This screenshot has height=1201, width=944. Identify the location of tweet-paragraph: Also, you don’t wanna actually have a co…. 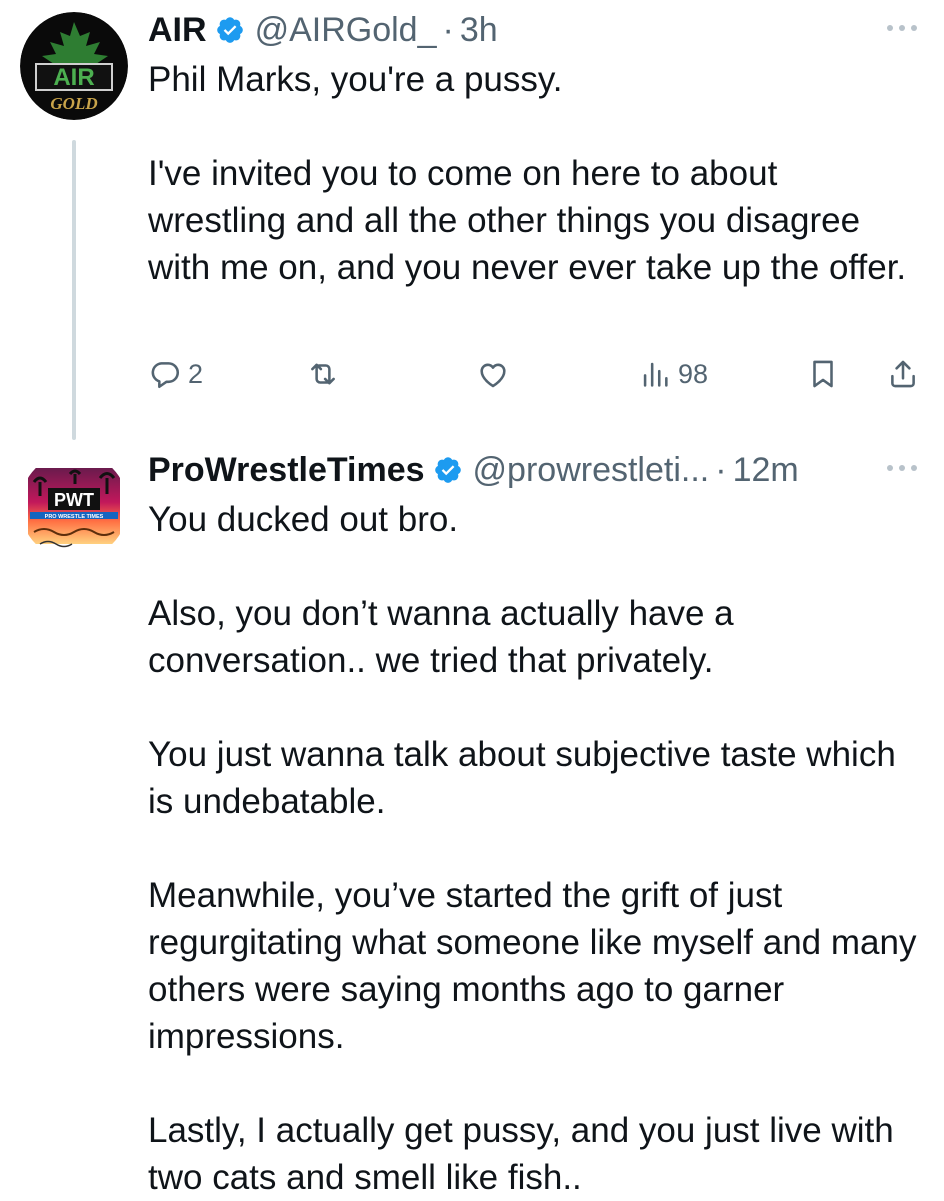
(441, 637).